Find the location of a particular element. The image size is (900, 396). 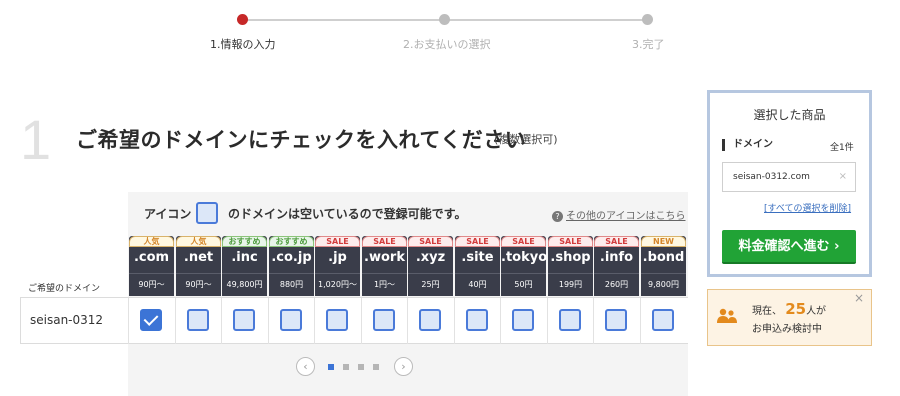

tld-name: .inc is located at coordinates (244, 257).